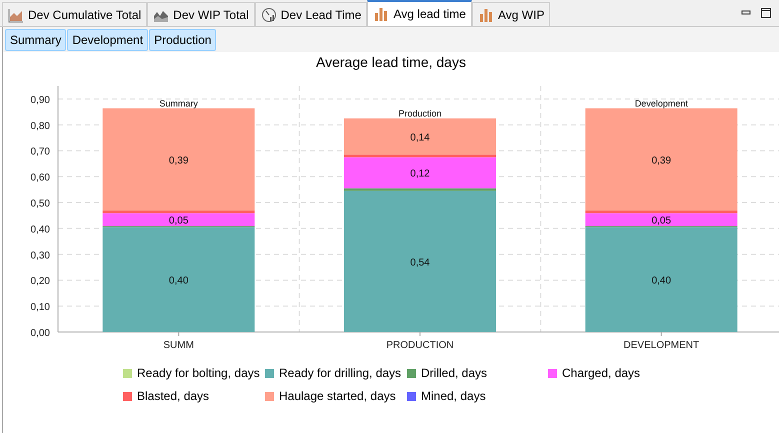 The image size is (779, 433). I want to click on legend-label: Haulage started, days, so click(337, 396).